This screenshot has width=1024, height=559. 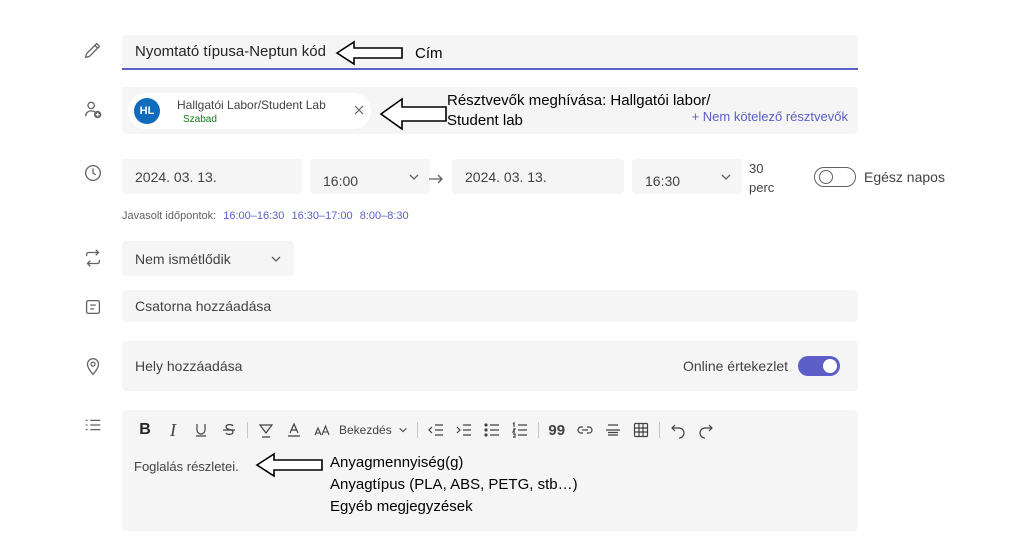 I want to click on strikethrough-icon, so click(x=229, y=430).